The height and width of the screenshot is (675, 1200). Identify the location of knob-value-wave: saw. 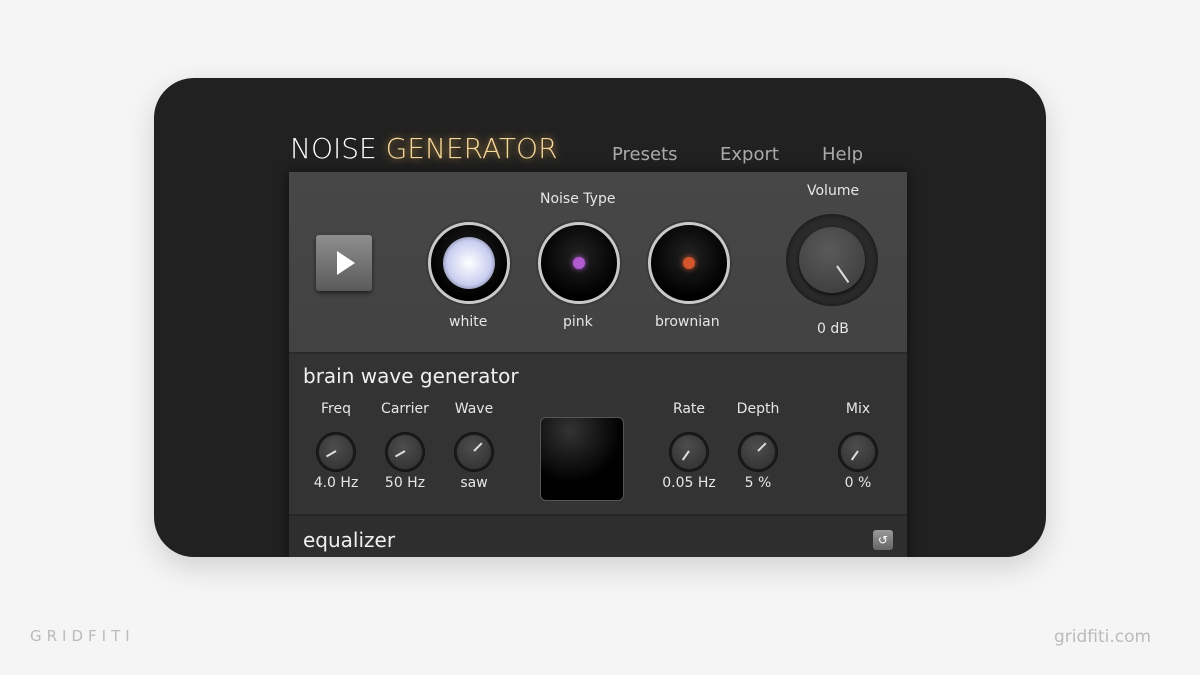
(474, 483).